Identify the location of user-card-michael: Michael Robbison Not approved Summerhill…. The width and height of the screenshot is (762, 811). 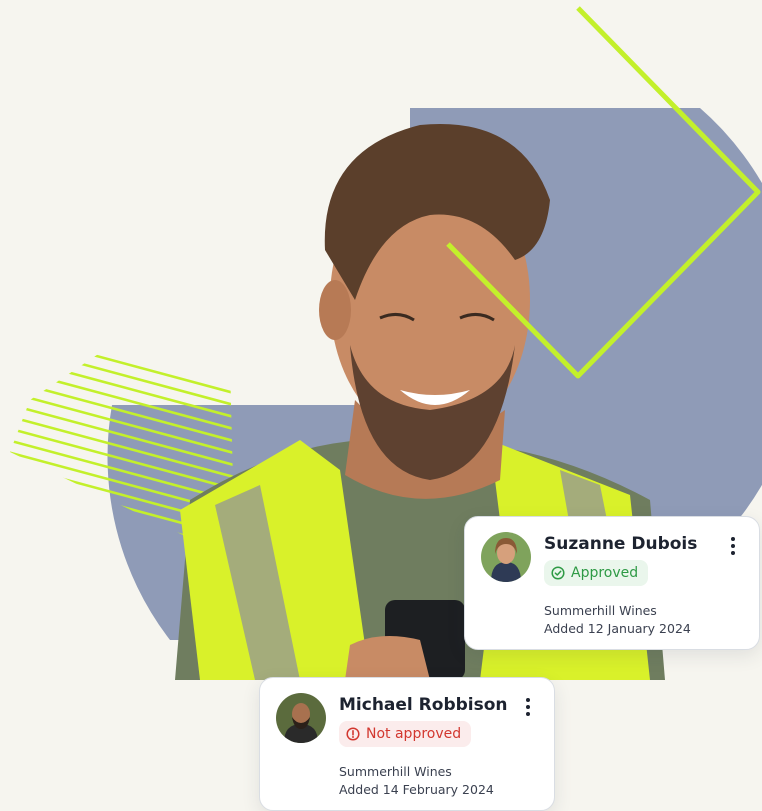
(407, 744).